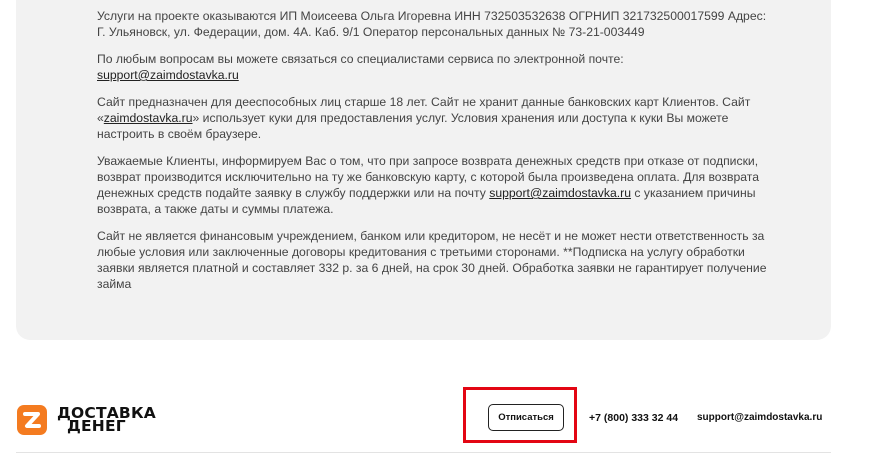 The height and width of the screenshot is (465, 870). Describe the element at coordinates (168, 75) in the screenshot. I see `support-email-link: support@zaimdostavka.ru` at that location.